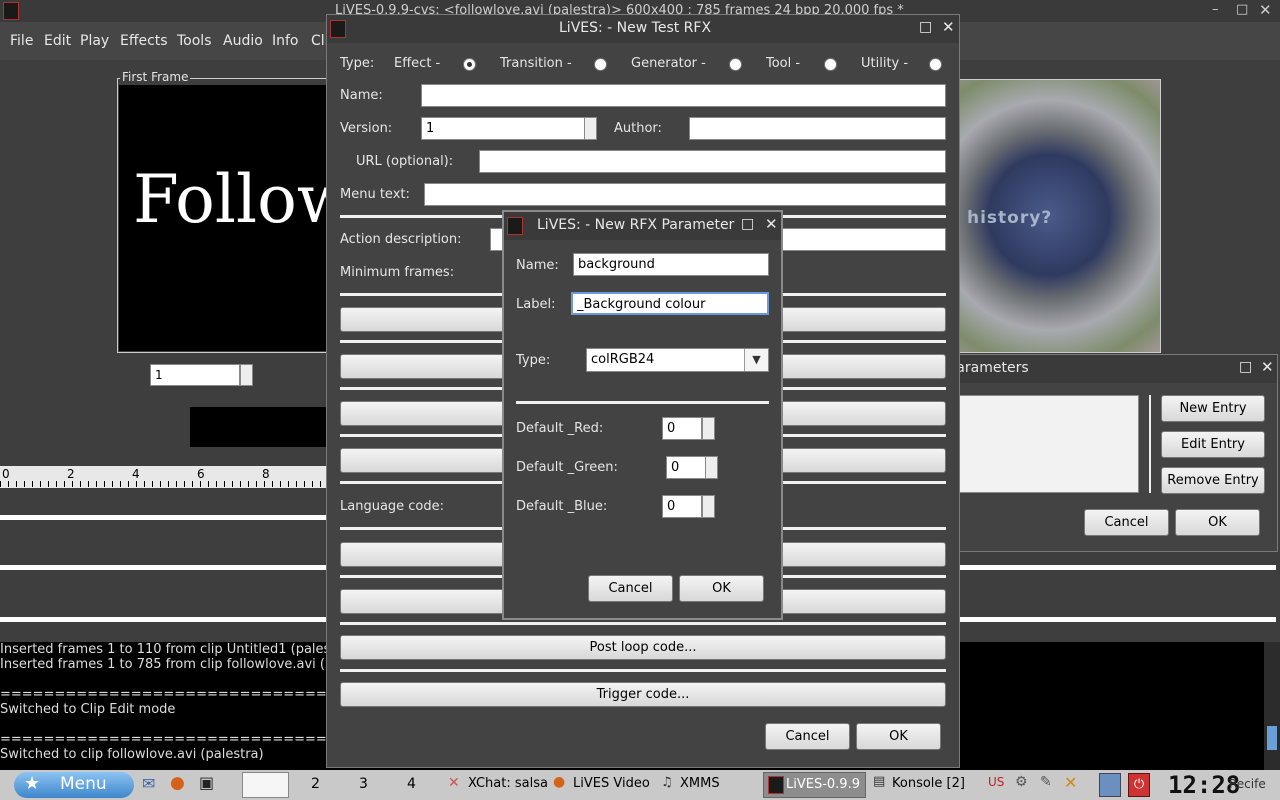 The height and width of the screenshot is (800, 1280). What do you see at coordinates (1213, 480) in the screenshot?
I see `remove-entry-button: Remove Entry` at bounding box center [1213, 480].